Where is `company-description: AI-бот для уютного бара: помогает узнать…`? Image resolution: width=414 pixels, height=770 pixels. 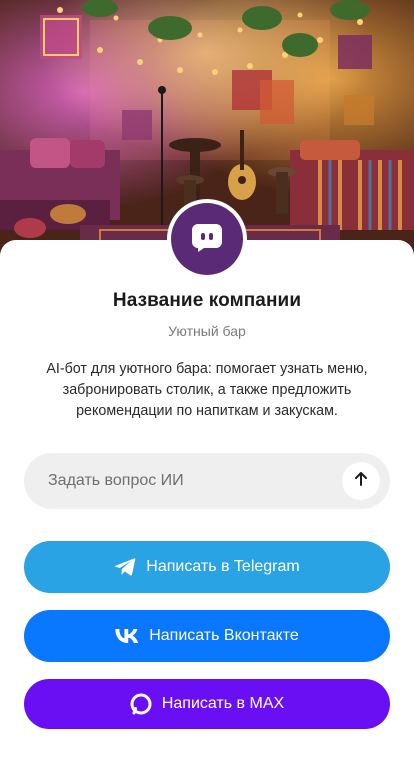 company-description: AI-бот для уютного бара: помогает узнать… is located at coordinates (207, 390).